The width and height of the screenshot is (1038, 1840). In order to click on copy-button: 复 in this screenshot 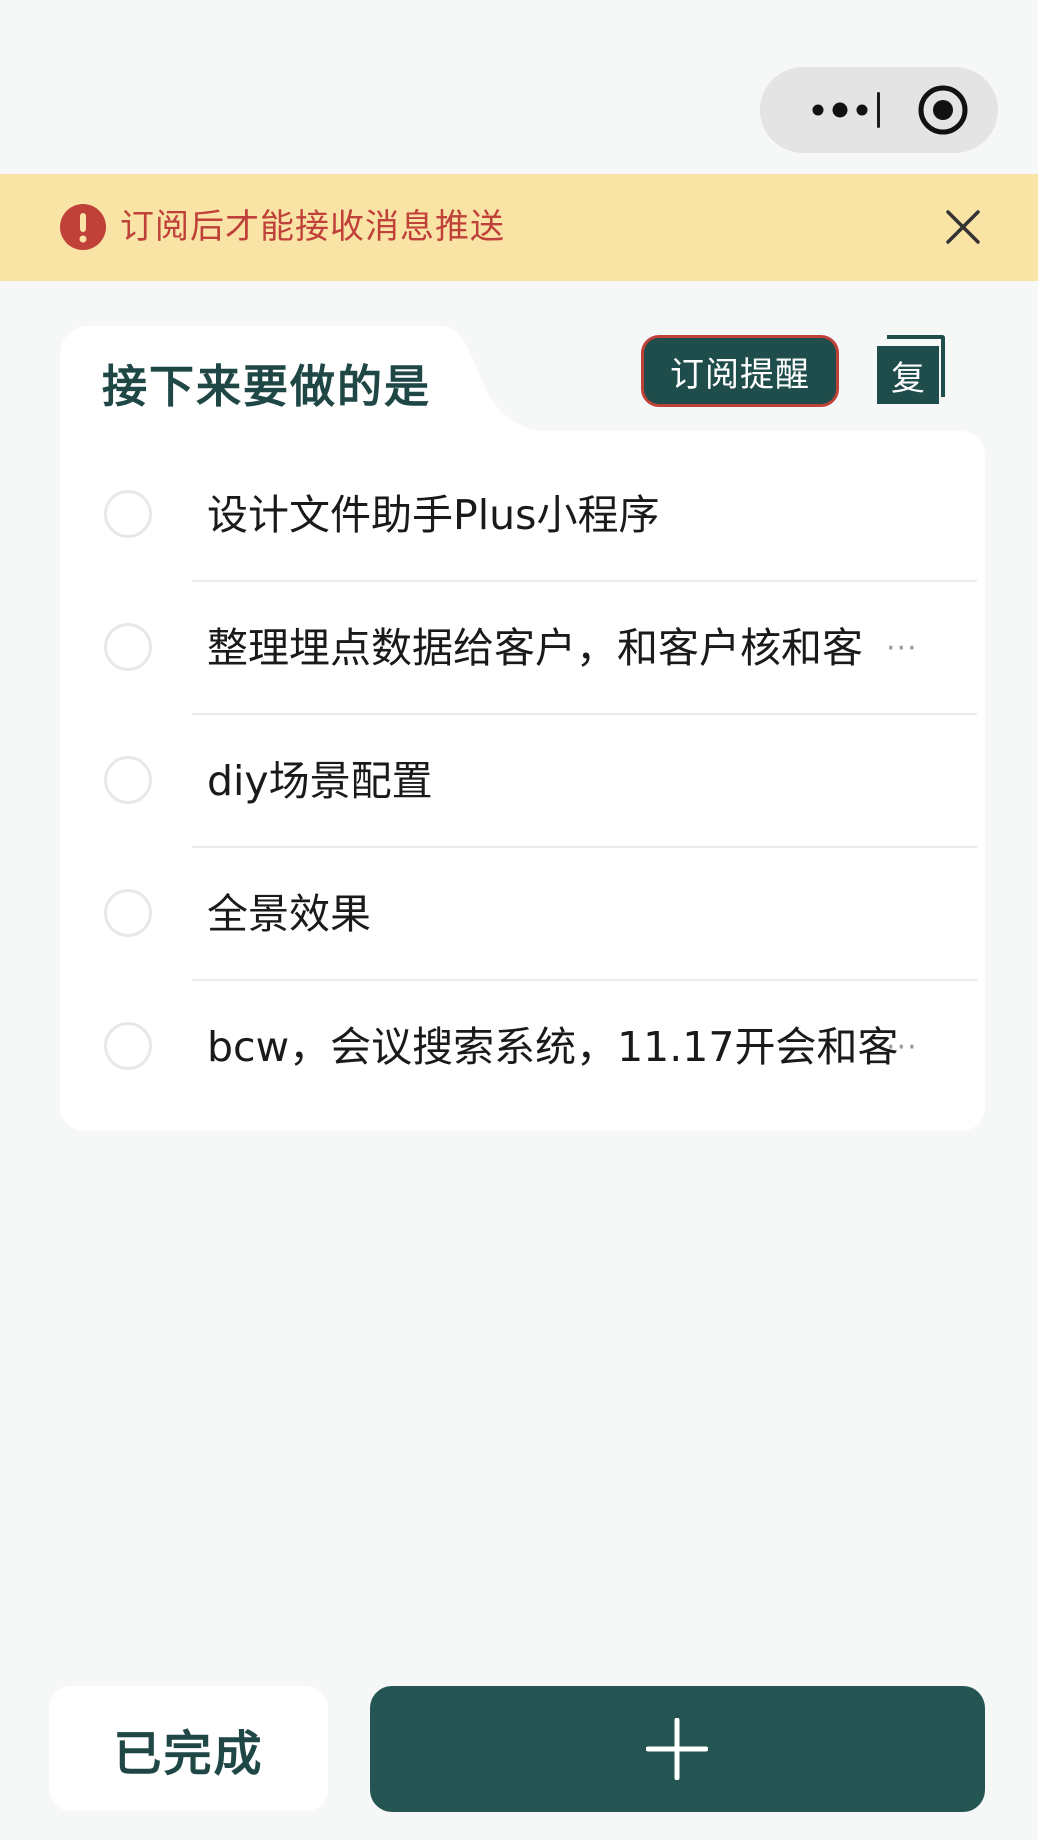, I will do `click(913, 370)`.